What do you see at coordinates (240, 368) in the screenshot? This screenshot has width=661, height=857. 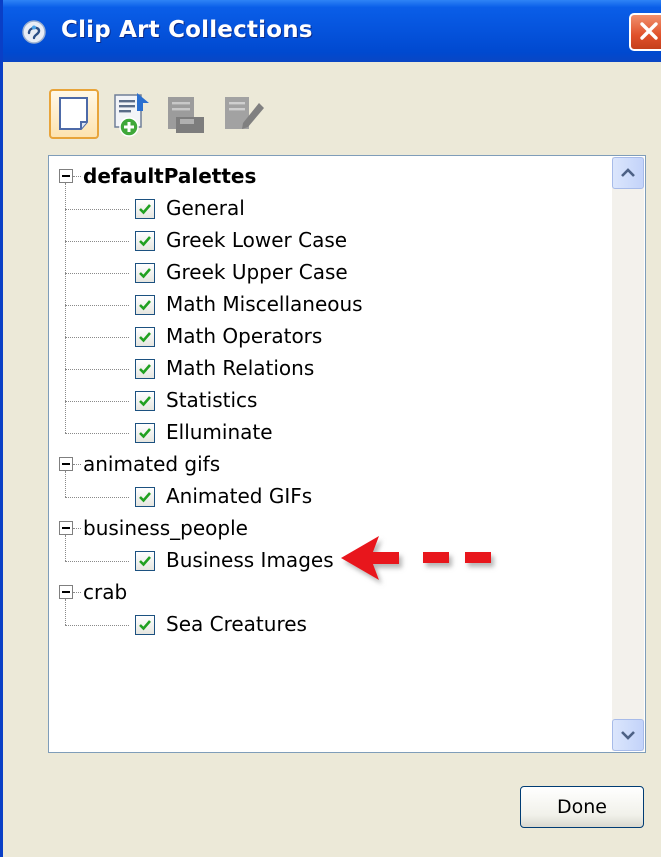 I see `tree-item-label: Math Relations` at bounding box center [240, 368].